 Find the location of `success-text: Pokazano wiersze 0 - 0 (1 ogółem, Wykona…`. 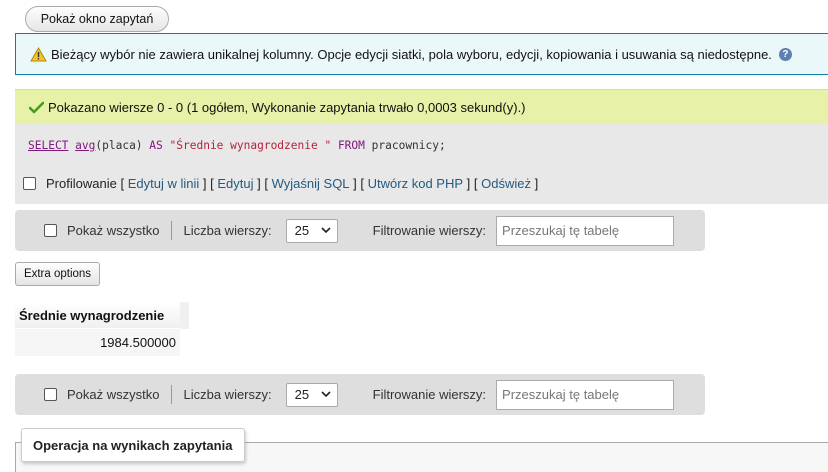

success-text: Pokazano wiersze 0 - 0 (1 ogółem, Wykona… is located at coordinates (287, 107).